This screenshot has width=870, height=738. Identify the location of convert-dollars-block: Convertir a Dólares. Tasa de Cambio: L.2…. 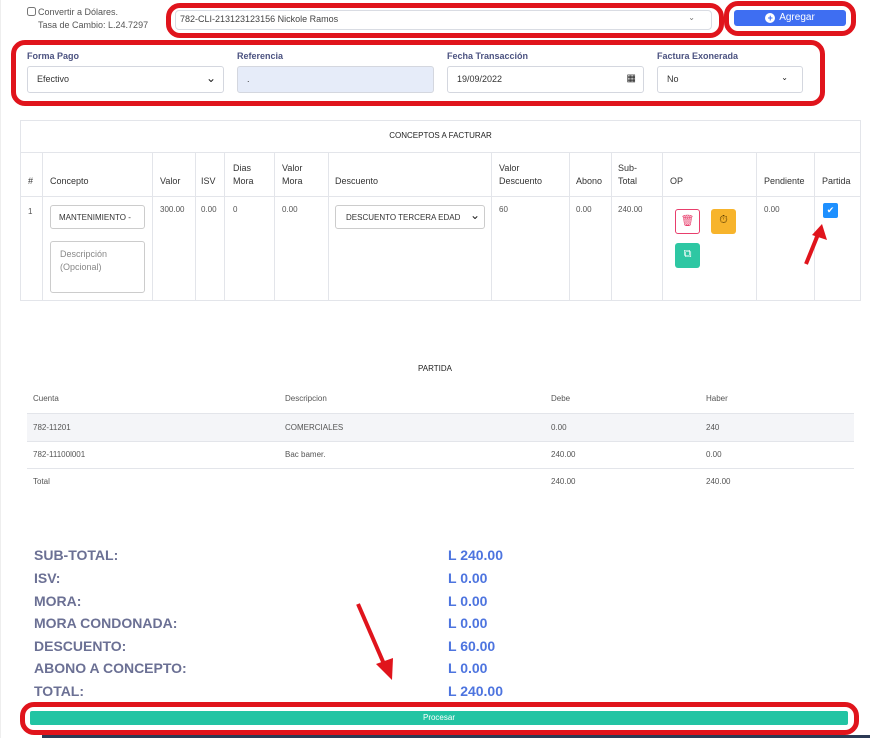
(87, 19).